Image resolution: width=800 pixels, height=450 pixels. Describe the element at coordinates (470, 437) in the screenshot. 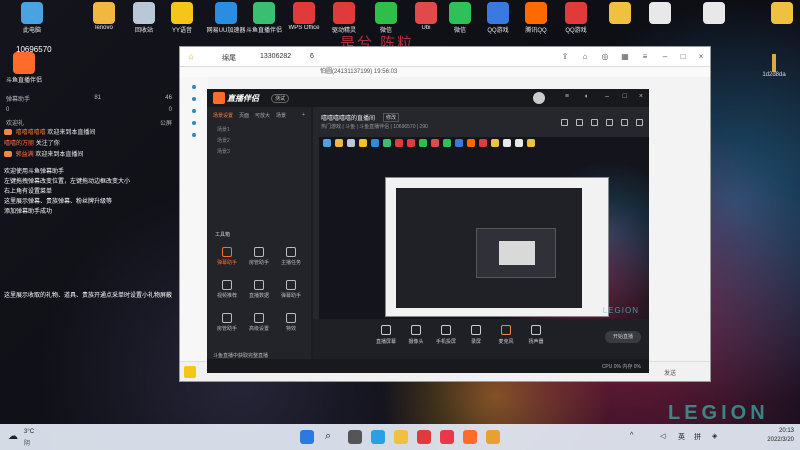

I see `douyu-icon` at that location.